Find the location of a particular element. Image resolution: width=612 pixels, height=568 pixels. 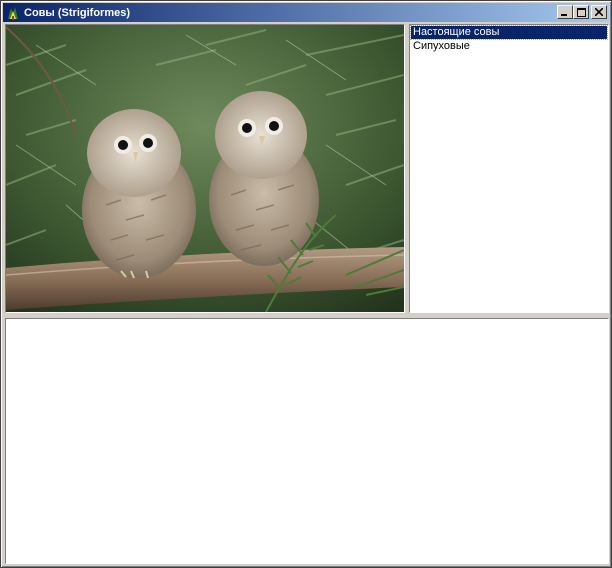

close-button is located at coordinates (599, 12).